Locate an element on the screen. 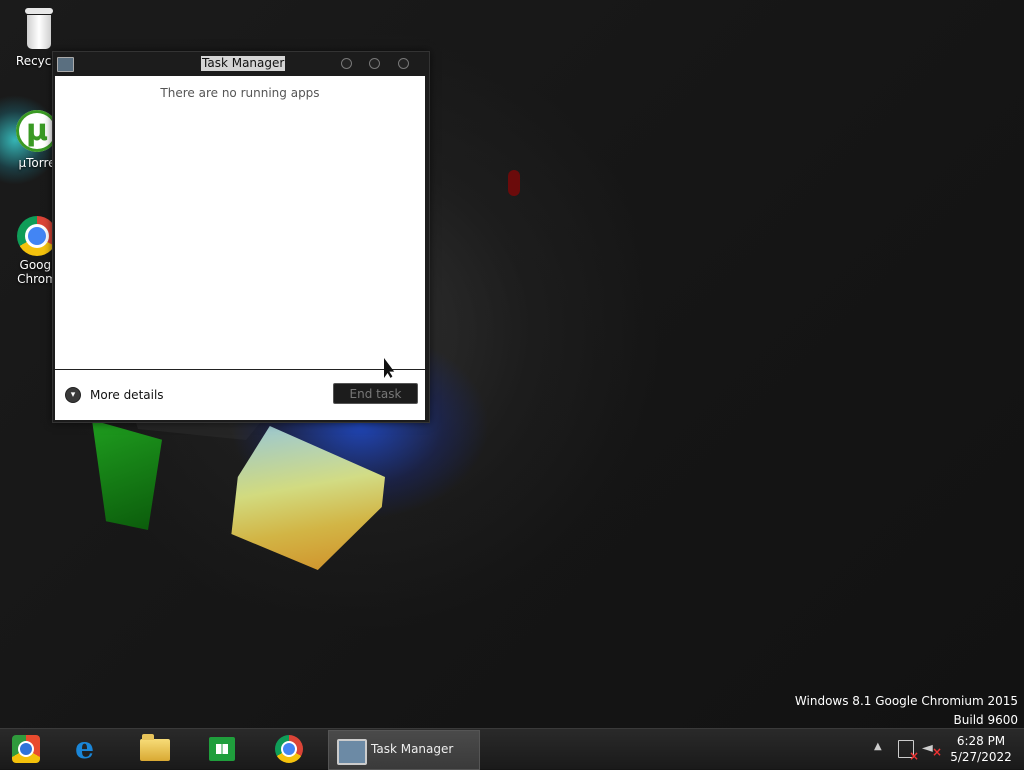  taskbar-file-explorer-button is located at coordinates (154, 749).